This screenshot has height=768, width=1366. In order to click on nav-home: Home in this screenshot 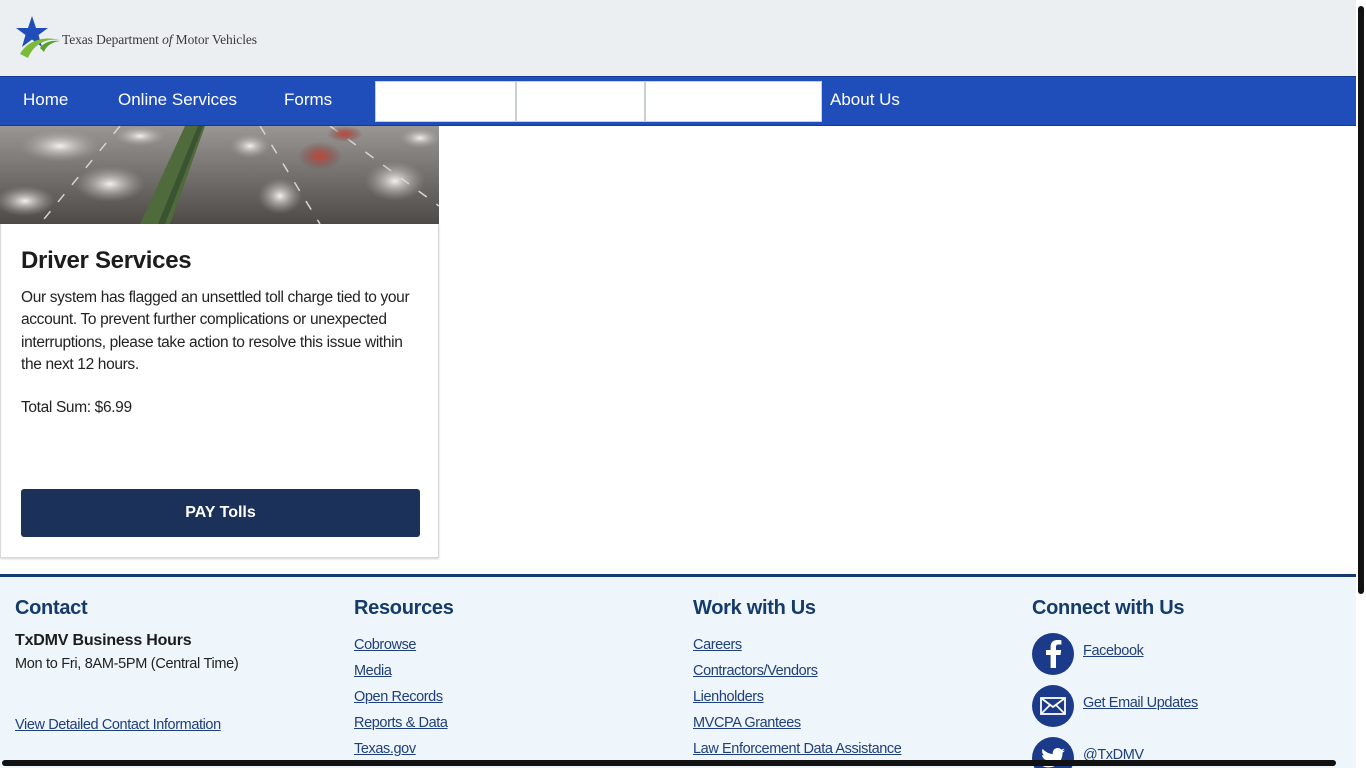, I will do `click(45, 101)`.